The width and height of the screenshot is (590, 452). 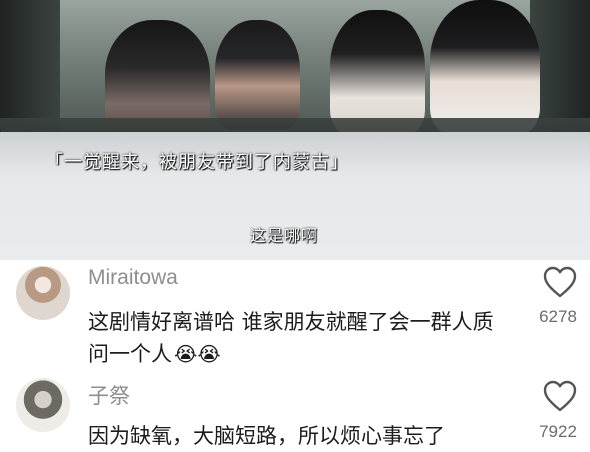 What do you see at coordinates (109, 395) in the screenshot?
I see `comment-username: 子祭` at bounding box center [109, 395].